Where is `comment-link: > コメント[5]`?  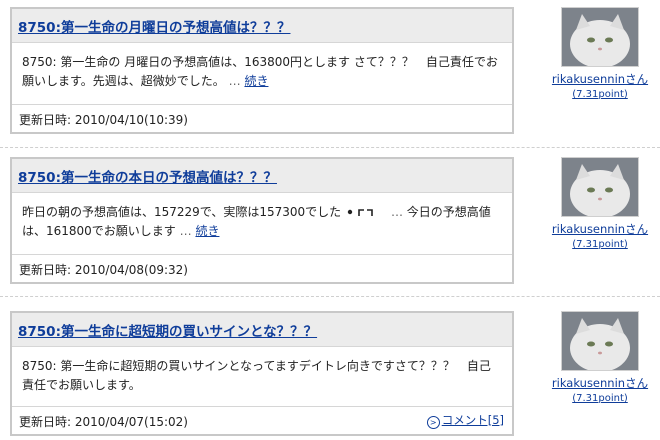 comment-link: > コメント[5] is located at coordinates (465, 420).